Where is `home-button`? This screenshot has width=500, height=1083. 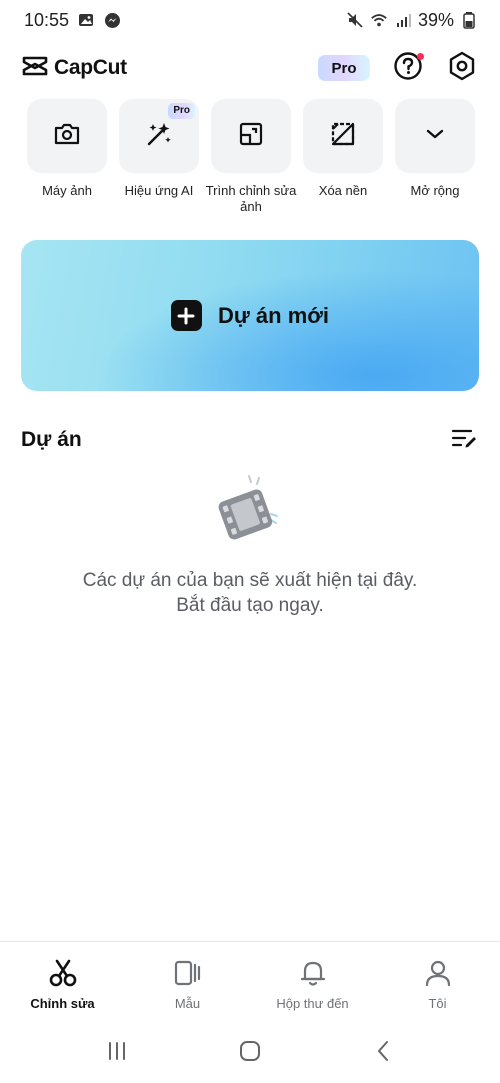 home-button is located at coordinates (250, 1054).